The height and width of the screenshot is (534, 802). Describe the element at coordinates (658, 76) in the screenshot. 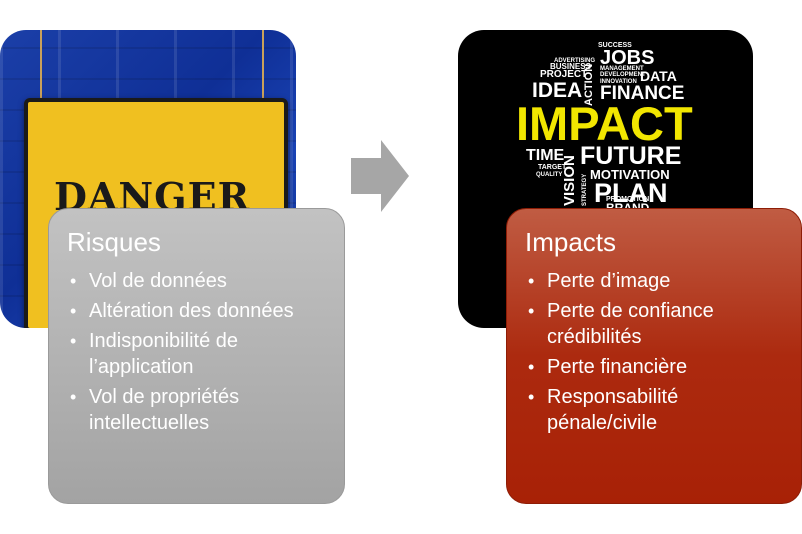

I see `word-data: DATA` at that location.